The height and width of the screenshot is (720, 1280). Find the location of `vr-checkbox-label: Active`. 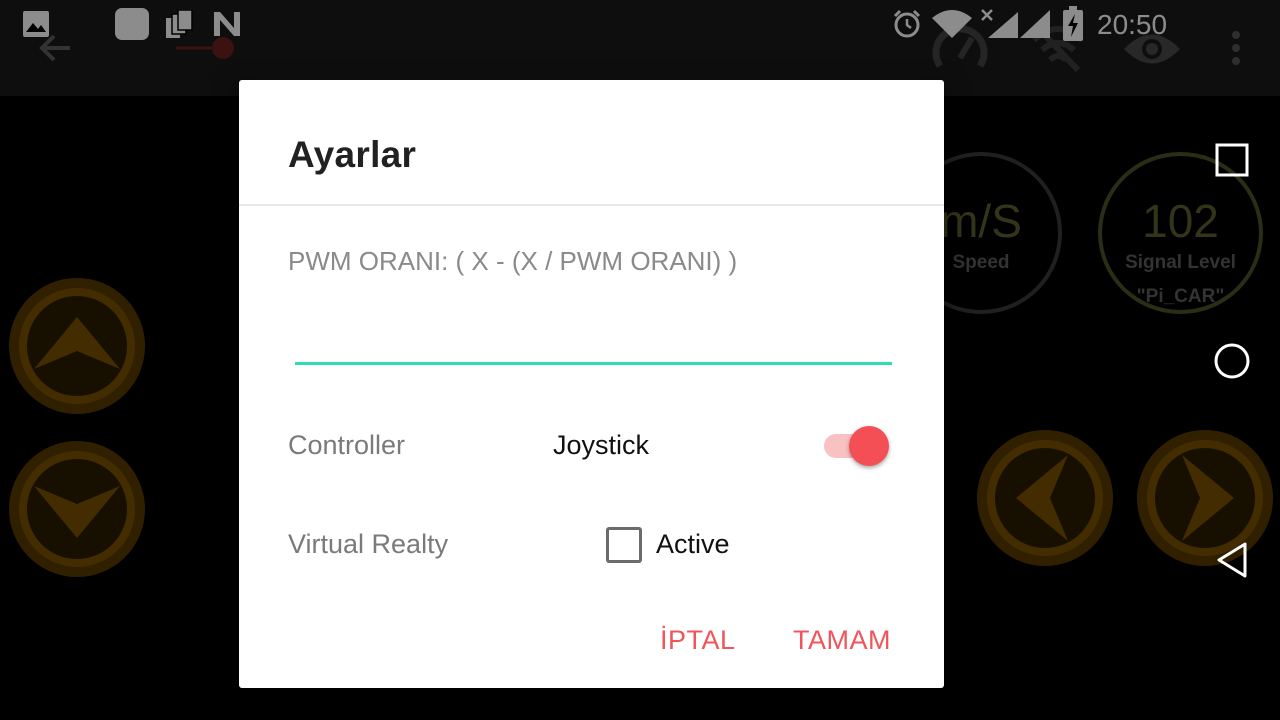

vr-checkbox-label: Active is located at coordinates (693, 544).